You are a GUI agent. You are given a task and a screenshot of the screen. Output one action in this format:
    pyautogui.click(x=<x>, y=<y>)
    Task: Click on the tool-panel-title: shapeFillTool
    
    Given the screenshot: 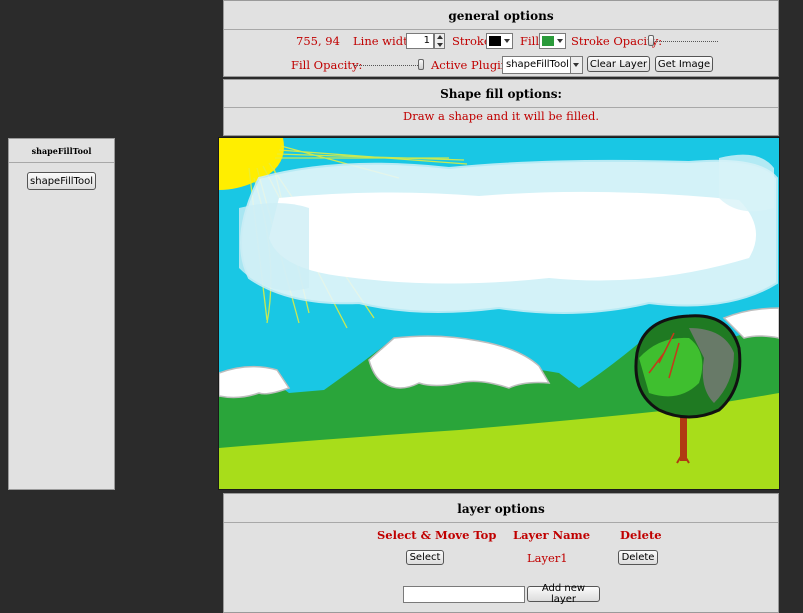 What is the action you would take?
    pyautogui.click(x=61, y=151)
    